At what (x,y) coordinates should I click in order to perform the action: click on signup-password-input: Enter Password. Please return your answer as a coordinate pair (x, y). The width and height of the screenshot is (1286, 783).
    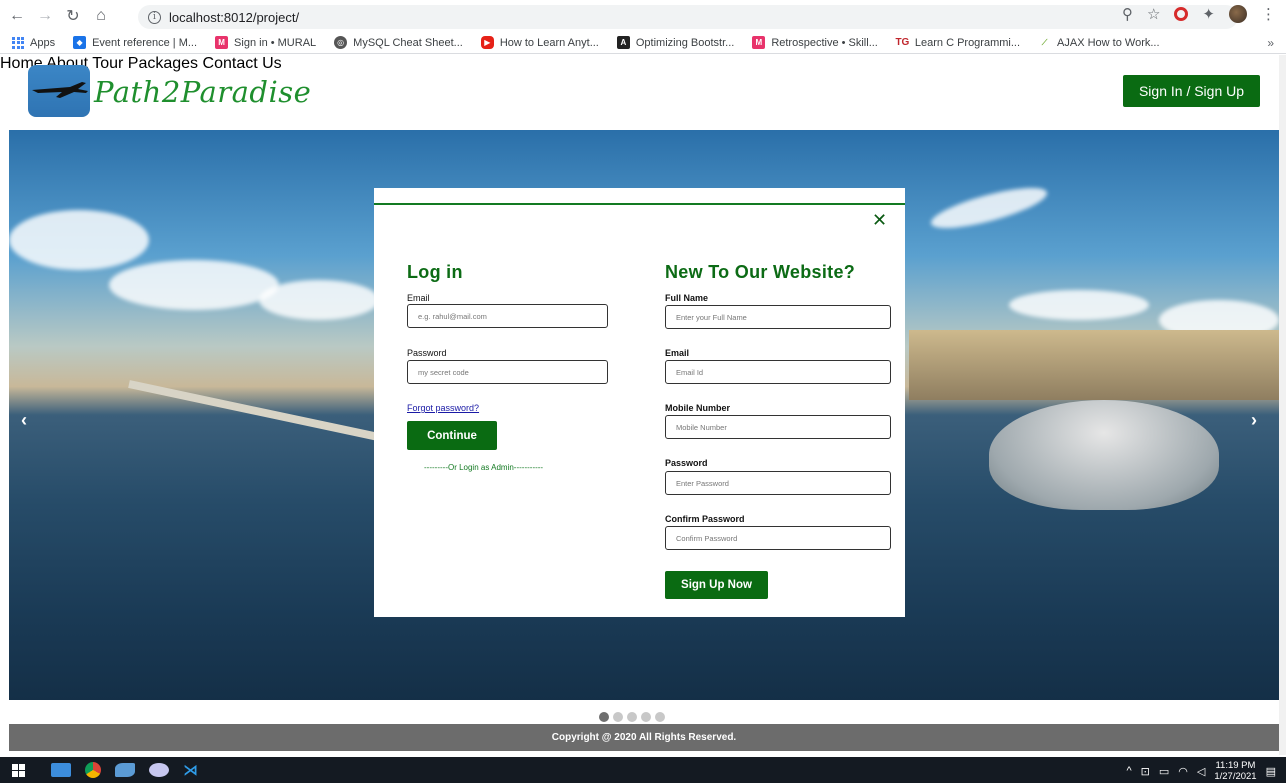
    Looking at the image, I should click on (778, 483).